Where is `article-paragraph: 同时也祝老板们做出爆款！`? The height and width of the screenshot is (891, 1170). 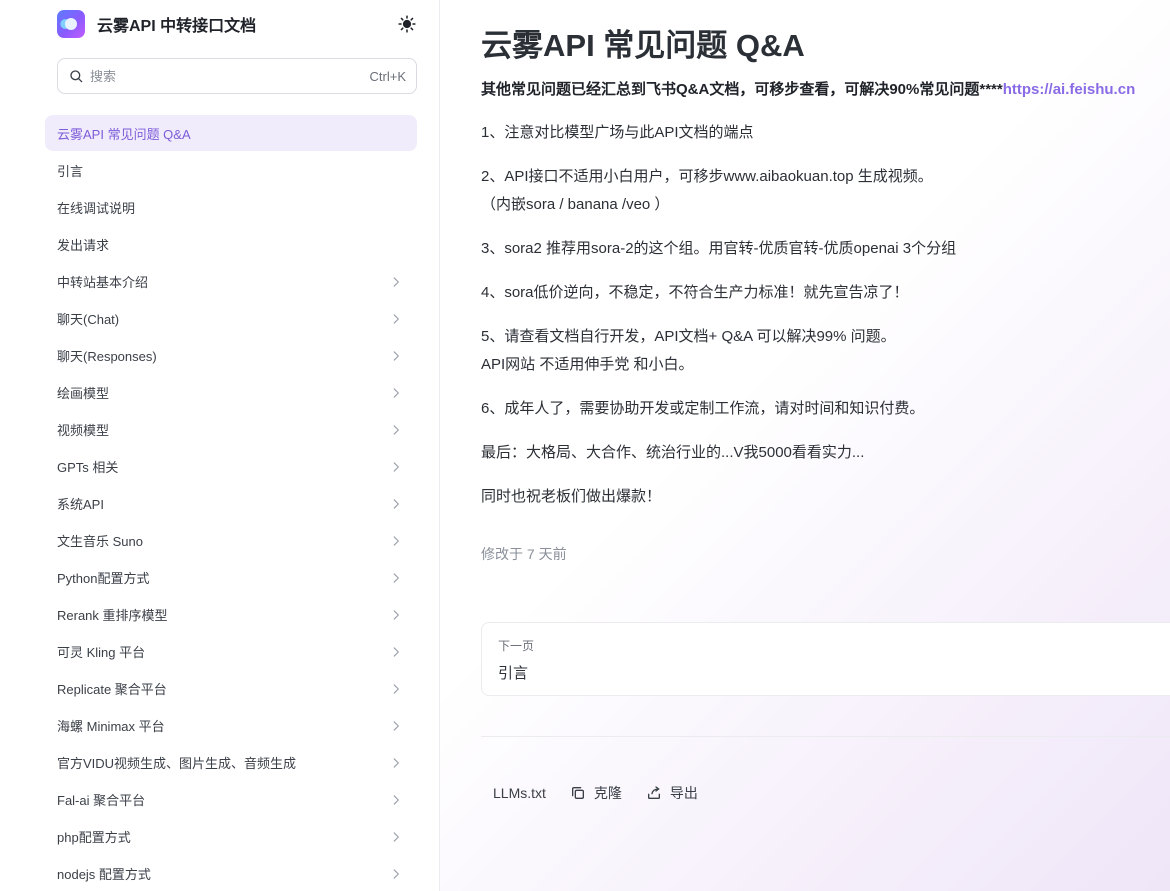
article-paragraph: 同时也祝老板们做出爆款！ is located at coordinates (571, 497).